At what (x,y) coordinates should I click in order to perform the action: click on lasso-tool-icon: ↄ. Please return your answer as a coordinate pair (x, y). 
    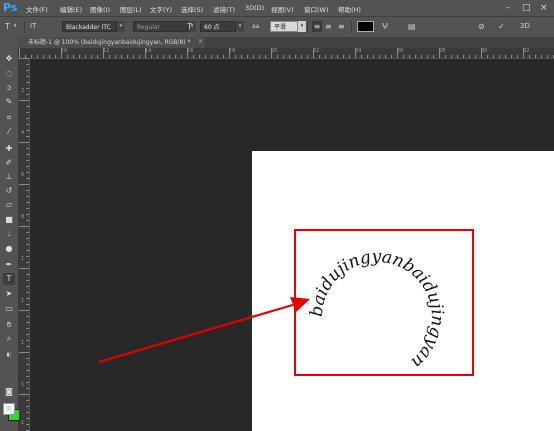
    Looking at the image, I should click on (9, 88).